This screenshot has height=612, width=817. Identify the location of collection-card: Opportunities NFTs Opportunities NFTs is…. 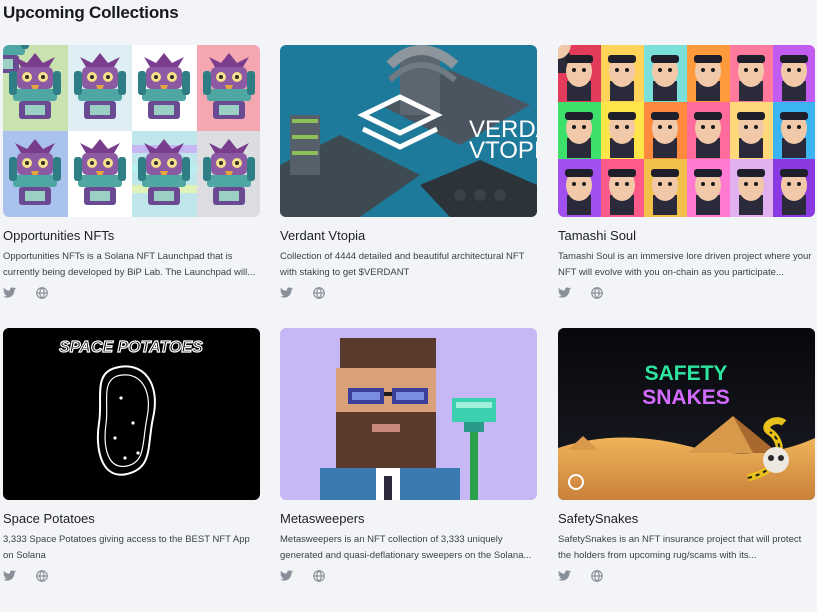
(131, 173).